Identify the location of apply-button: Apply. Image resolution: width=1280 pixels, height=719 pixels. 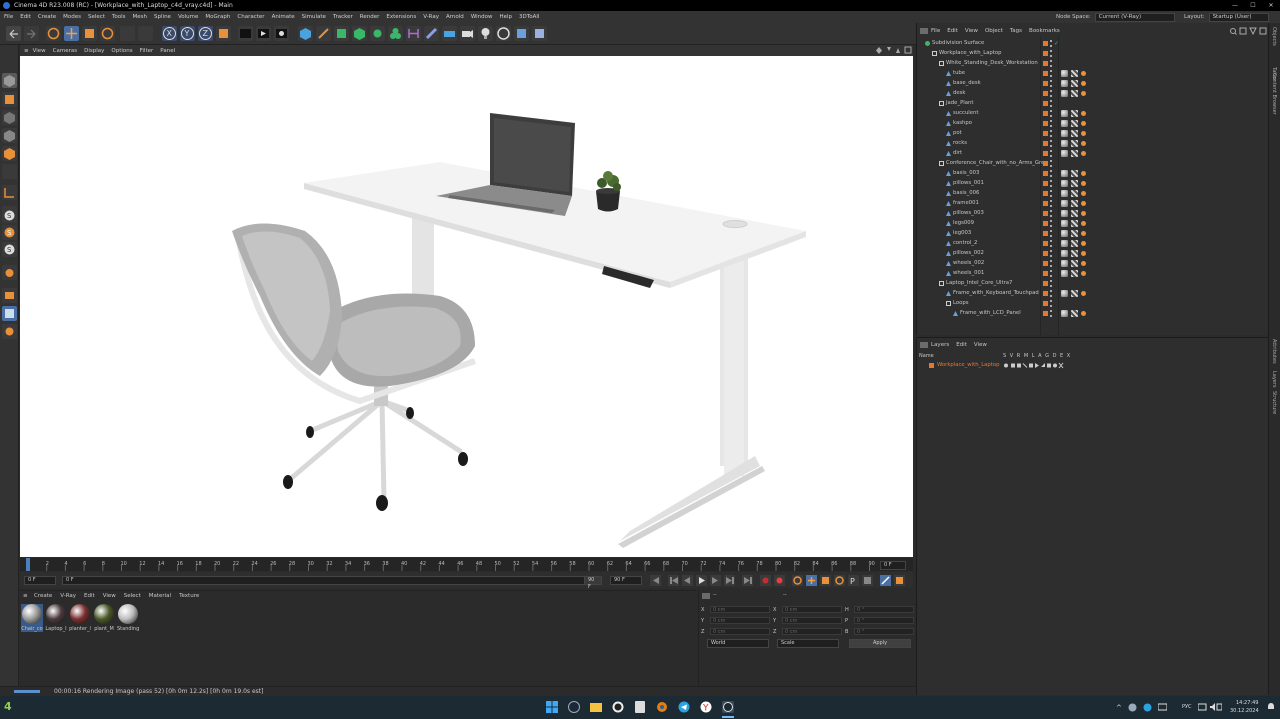
(880, 643).